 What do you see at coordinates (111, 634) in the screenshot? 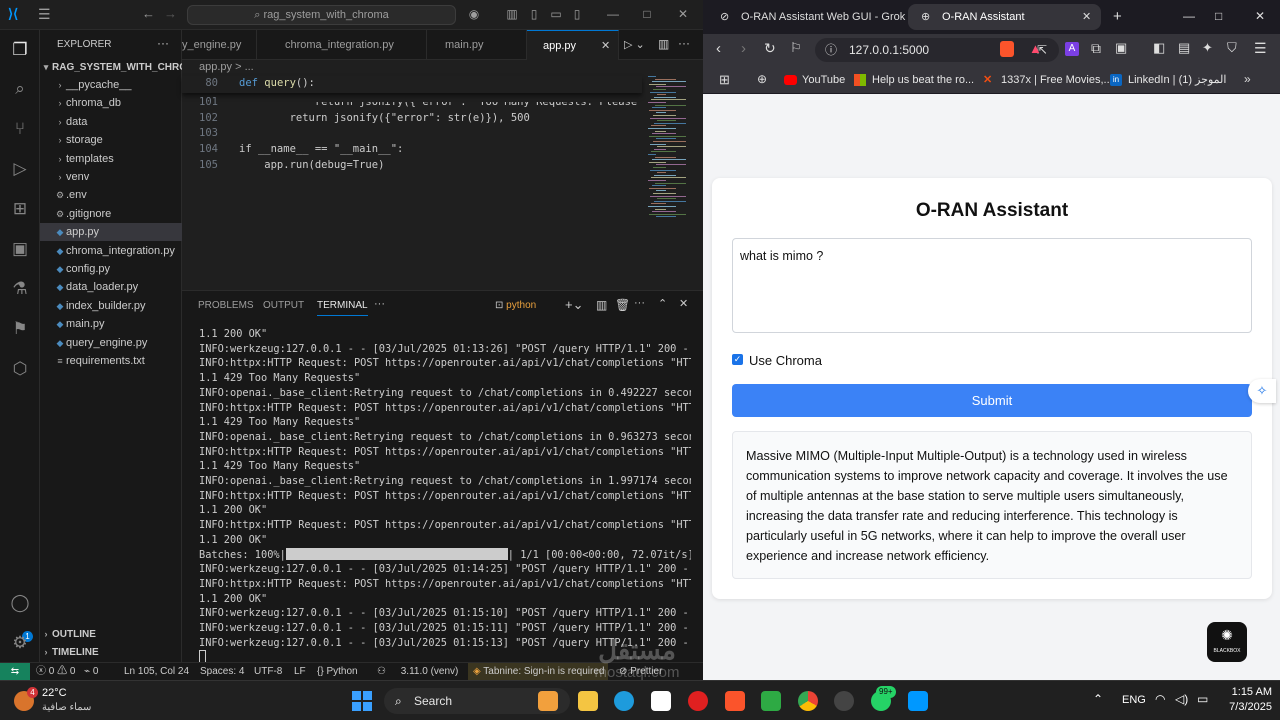
I see `outline-section: › OUTLINE` at bounding box center [111, 634].